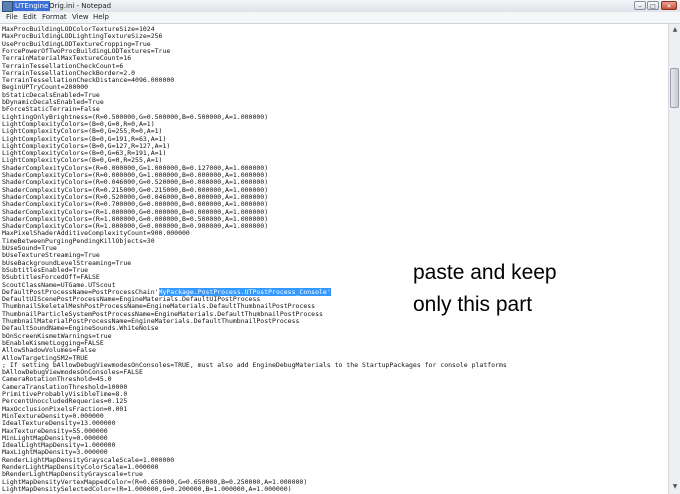  I want to click on taskbar-app-label: UTEngine, so click(32, 6).